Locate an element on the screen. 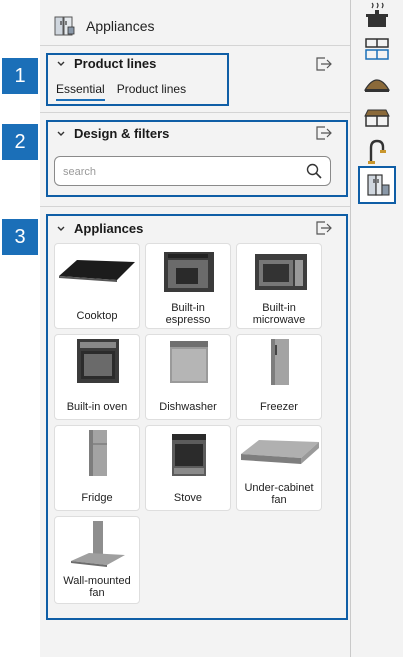 This screenshot has height=657, width=403. tile-label: Dishwasher is located at coordinates (188, 407).